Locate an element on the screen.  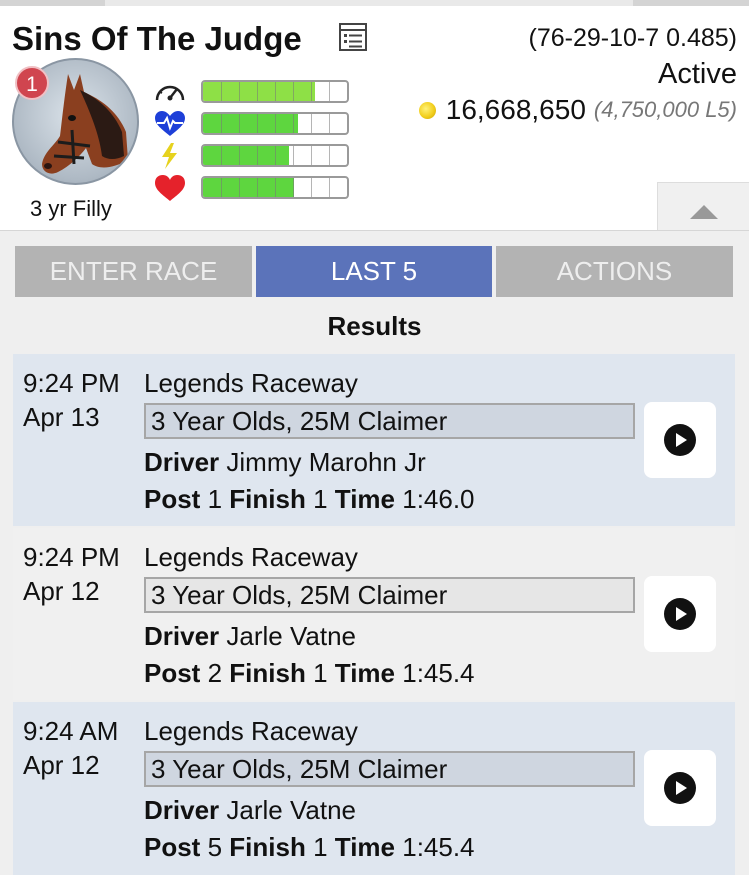
horse-name: Sins Of The Judge is located at coordinates (157, 38).